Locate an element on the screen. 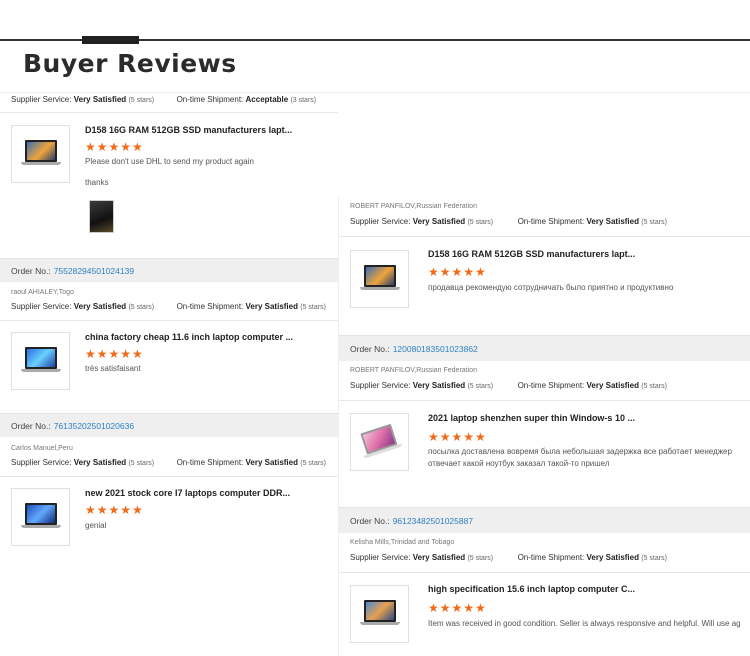 This screenshot has height=656, width=750. shipment-value: Acceptable is located at coordinates (267, 99).